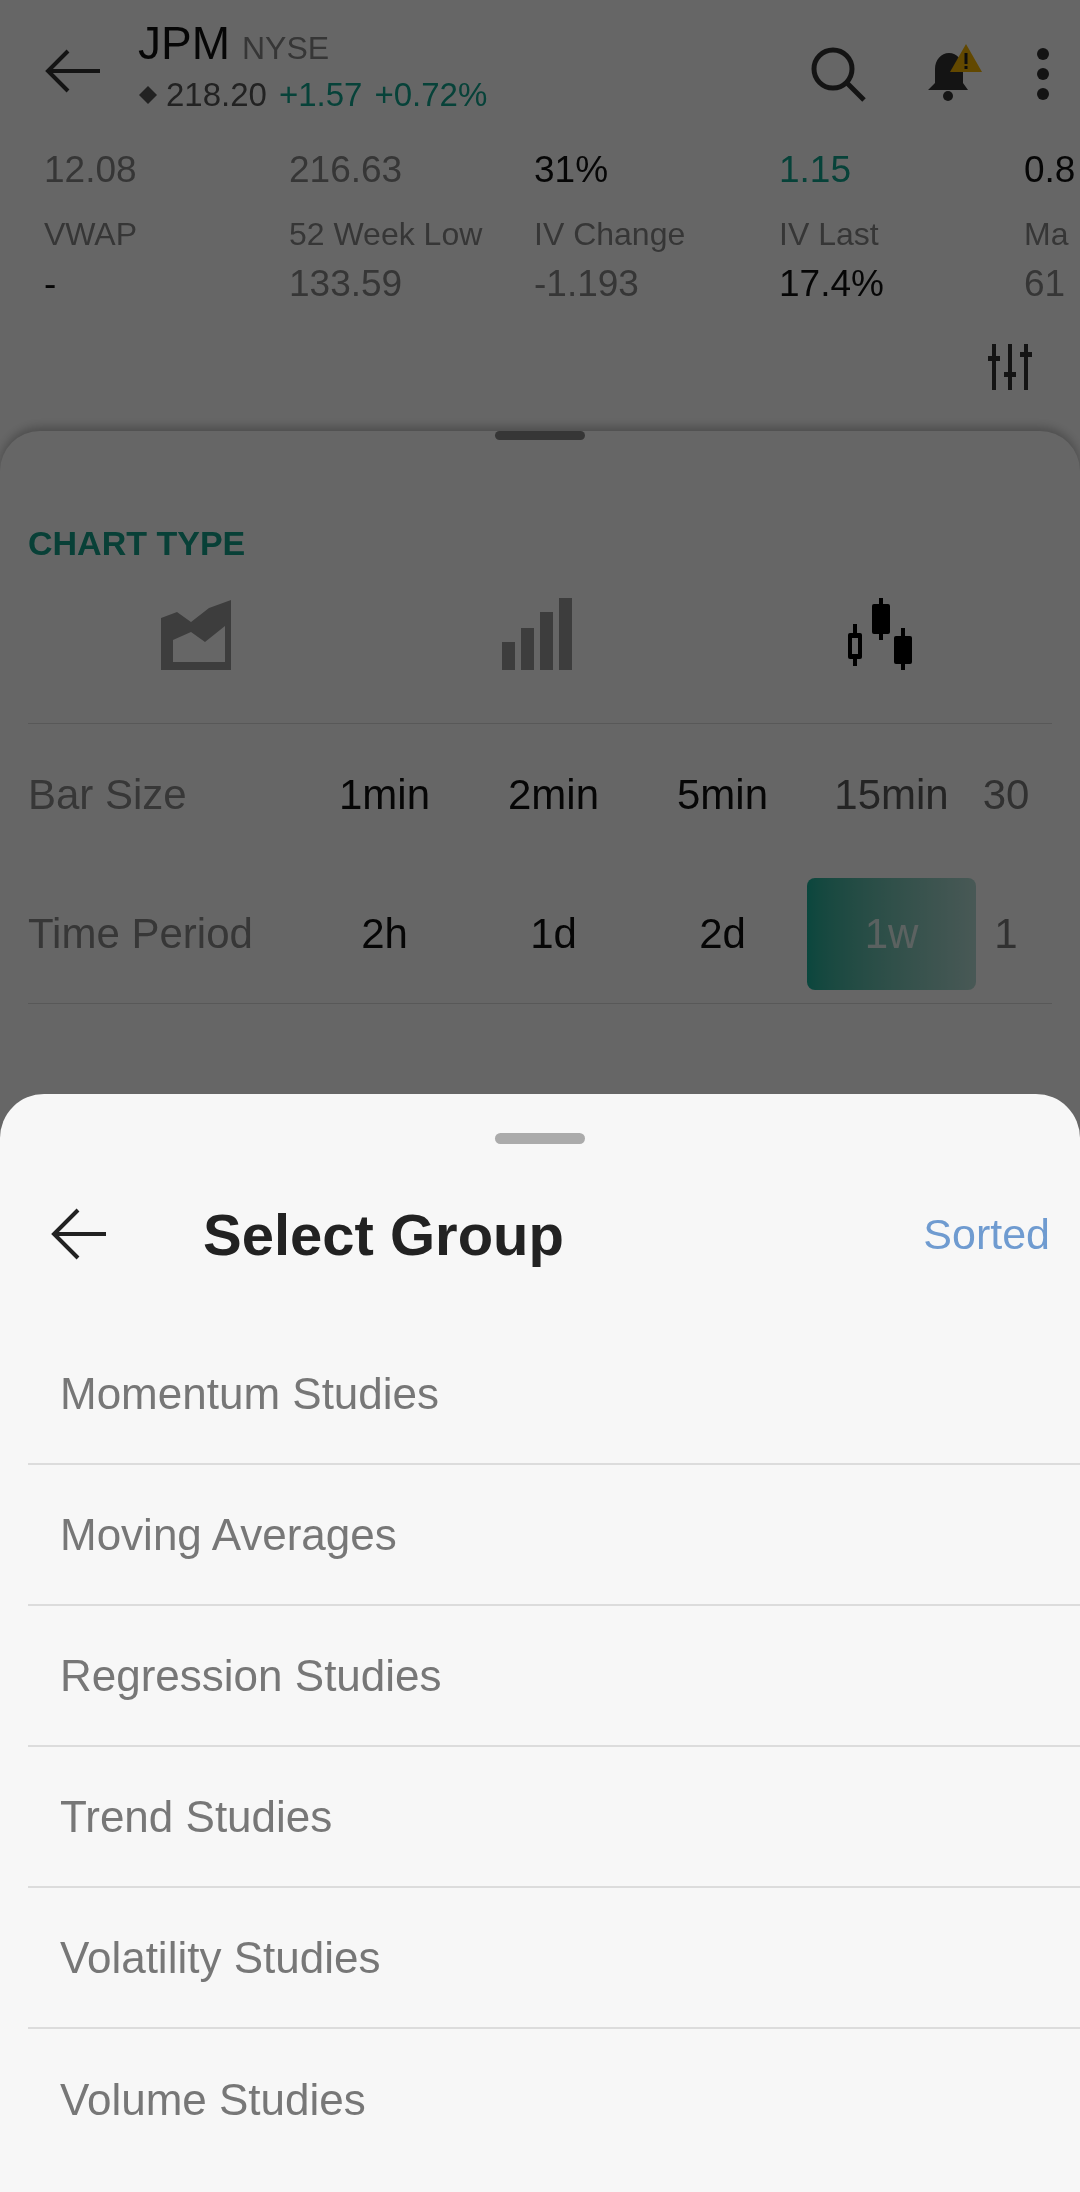  What do you see at coordinates (1010, 367) in the screenshot?
I see `filter-sliders-icon` at bounding box center [1010, 367].